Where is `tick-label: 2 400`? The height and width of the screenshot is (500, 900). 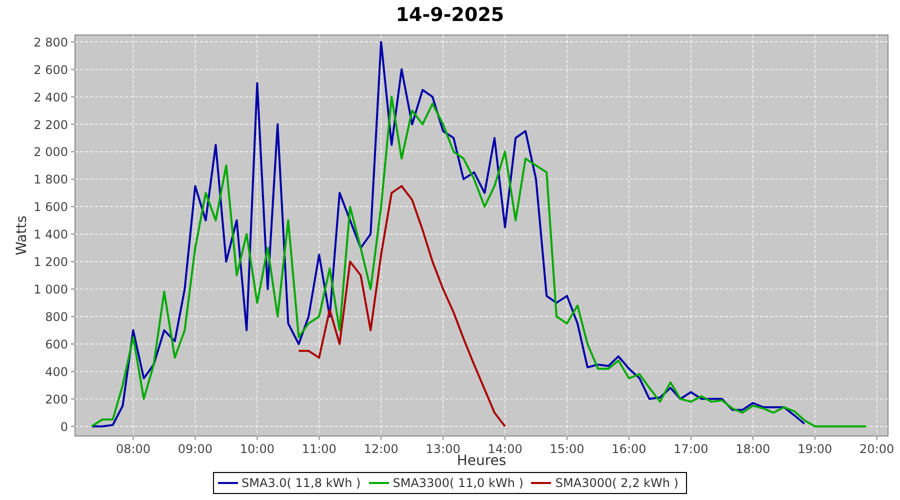
tick-label: 2 400 is located at coordinates (51, 97).